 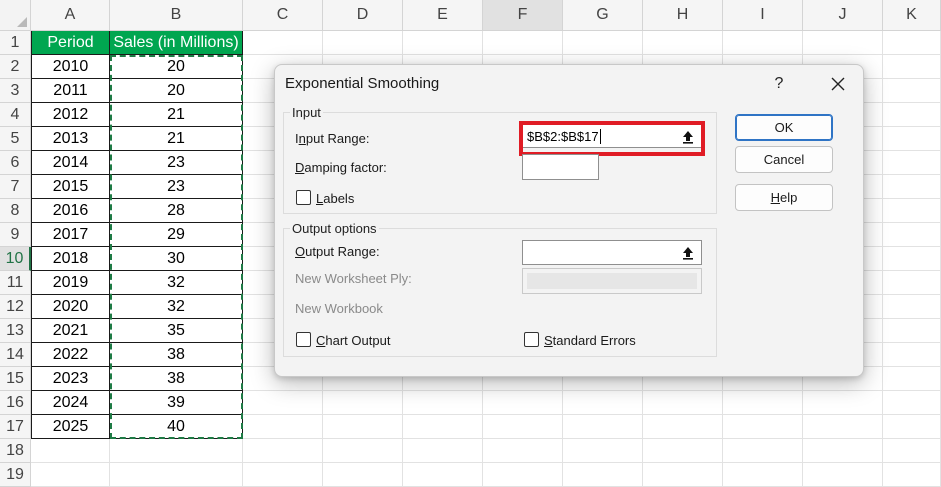 I want to click on column-header-i: I, so click(x=763, y=15).